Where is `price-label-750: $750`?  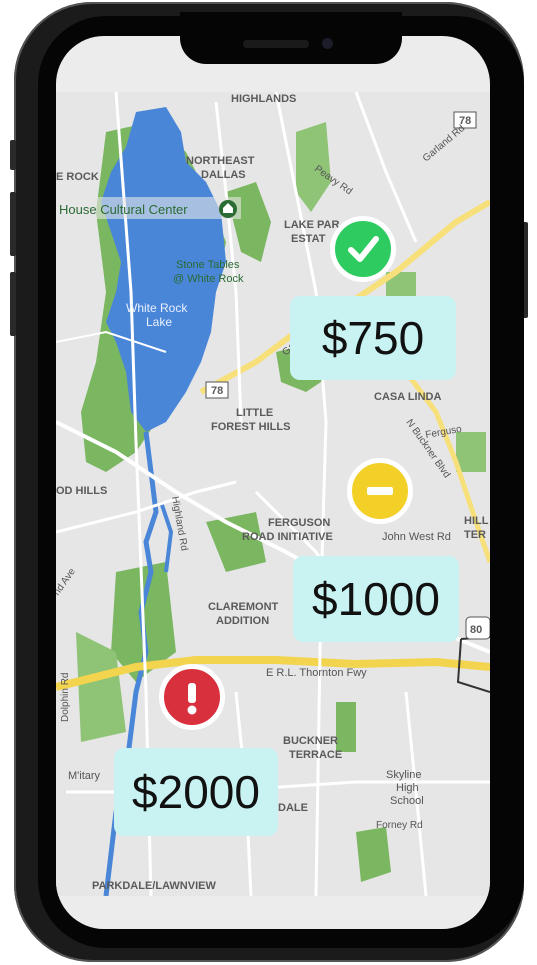
price-label-750: $750 is located at coordinates (373, 338).